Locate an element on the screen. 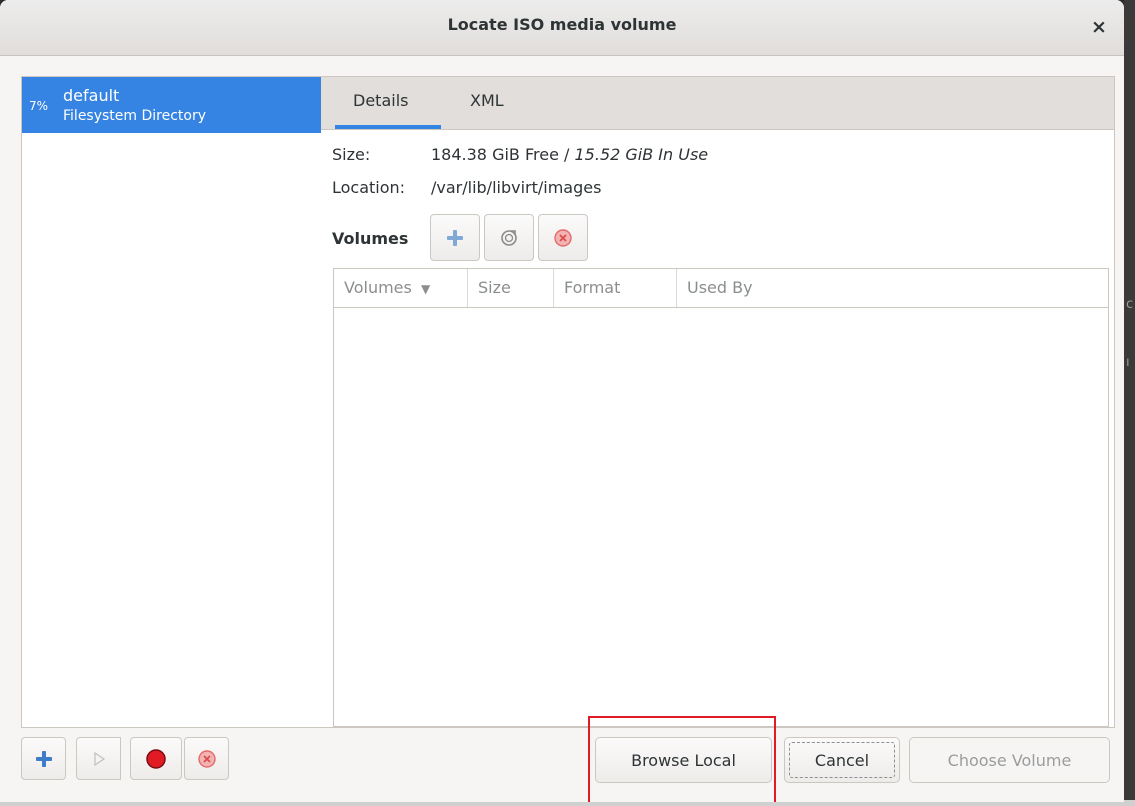 The image size is (1135, 806). delete-volume-button is located at coordinates (563, 237).